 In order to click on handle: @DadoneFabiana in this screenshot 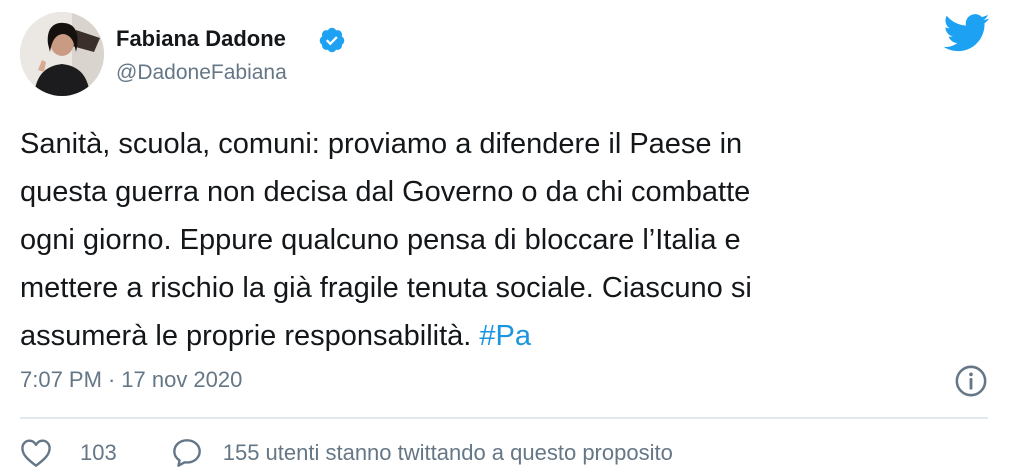, I will do `click(201, 73)`.